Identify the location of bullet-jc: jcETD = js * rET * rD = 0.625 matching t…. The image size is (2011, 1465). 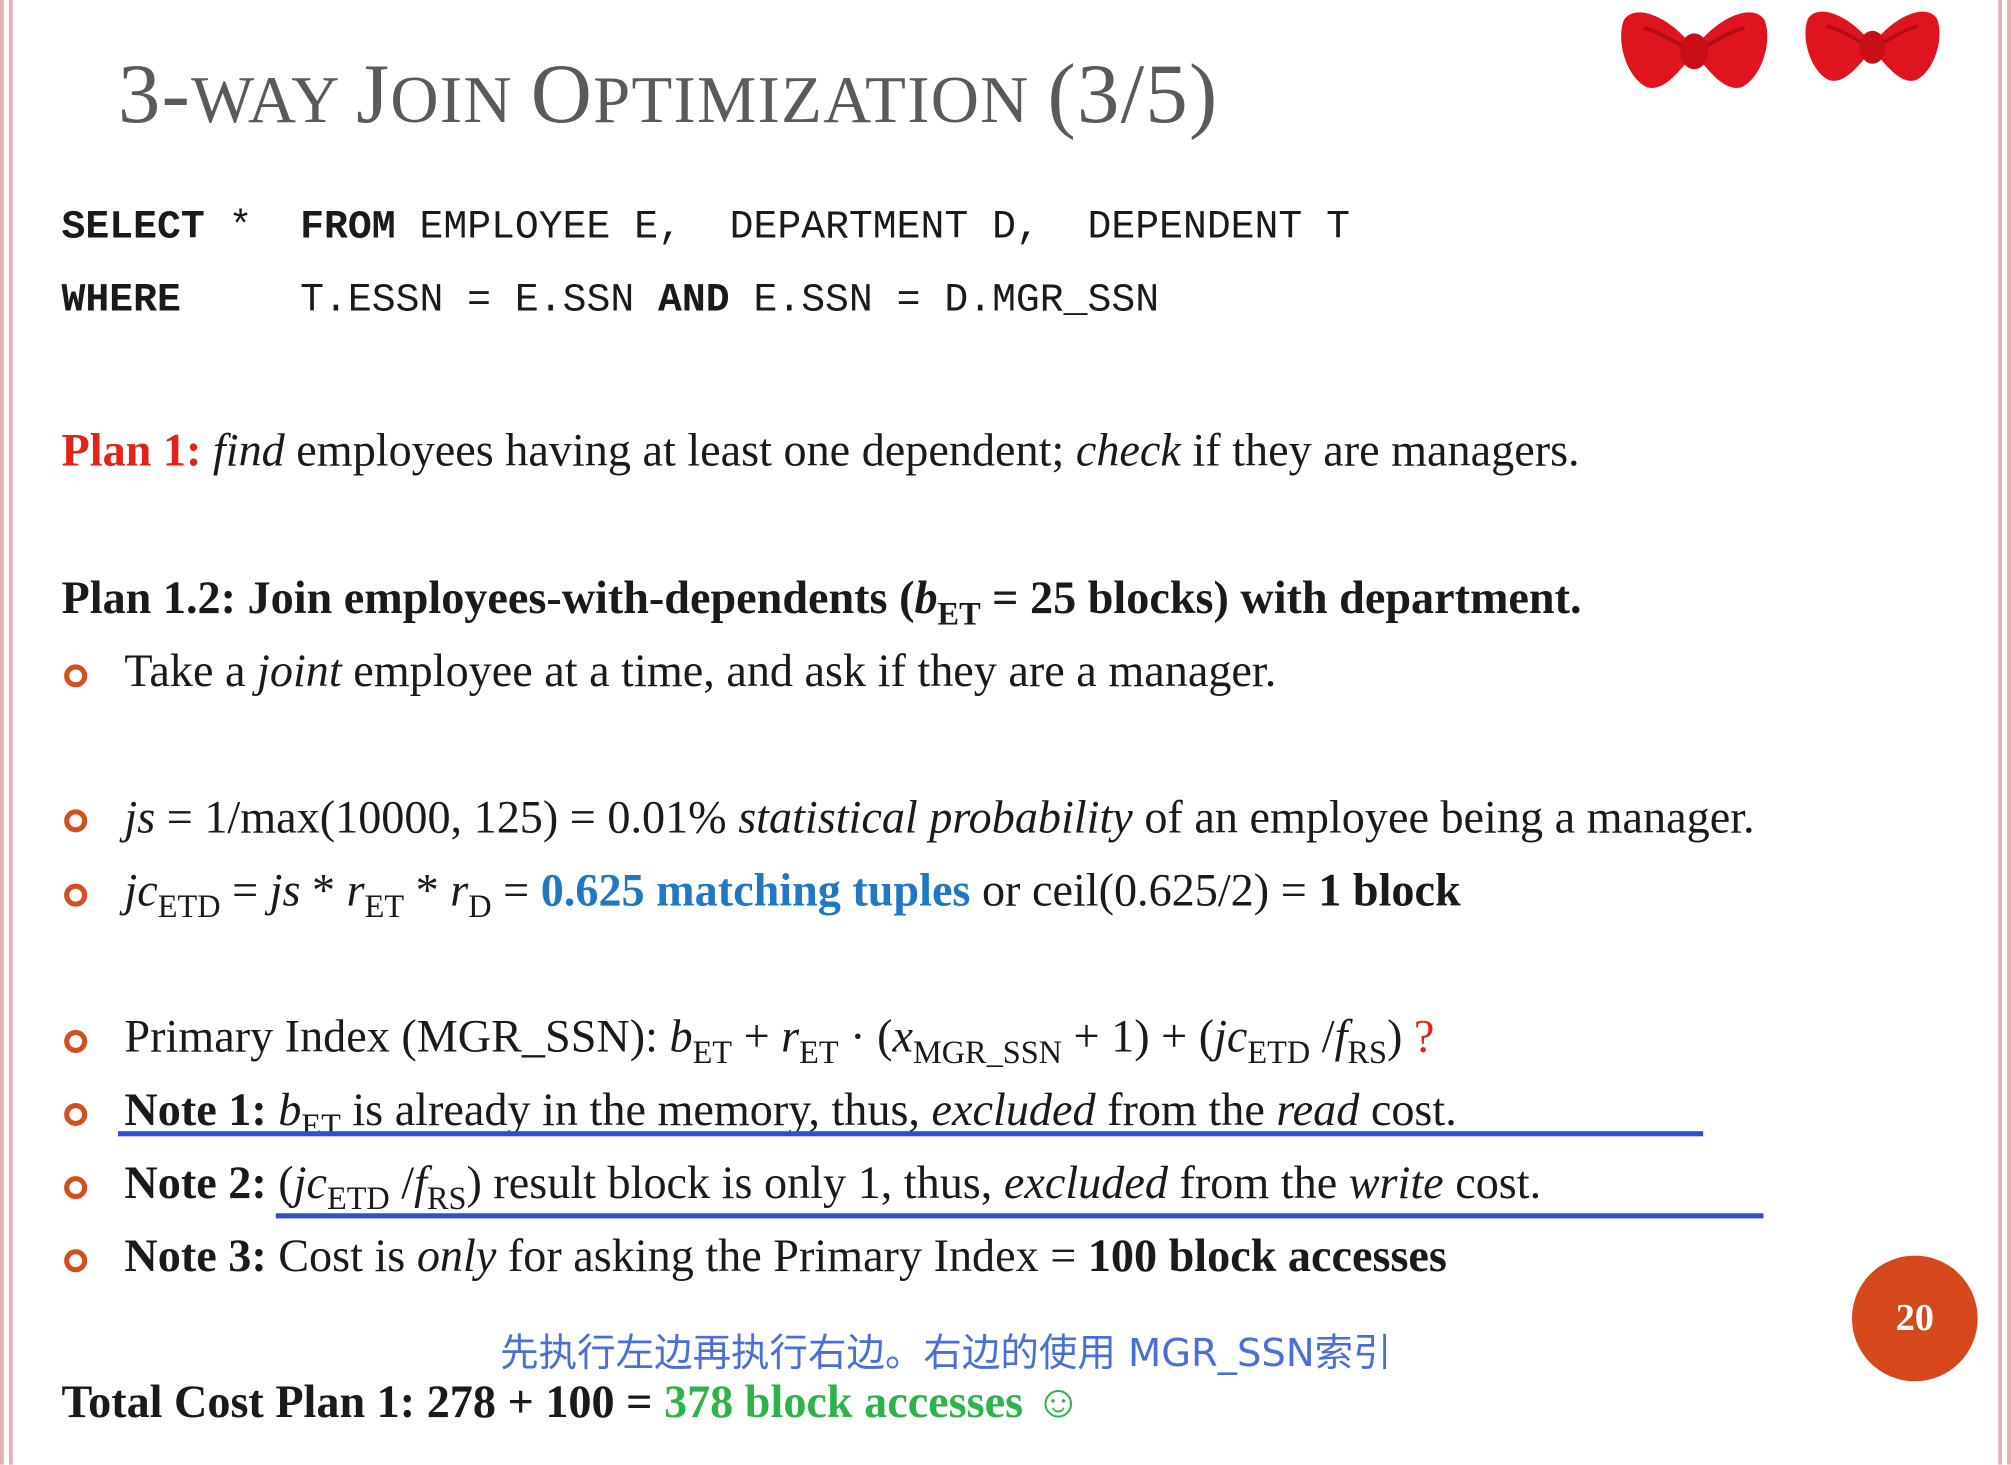
(792, 894).